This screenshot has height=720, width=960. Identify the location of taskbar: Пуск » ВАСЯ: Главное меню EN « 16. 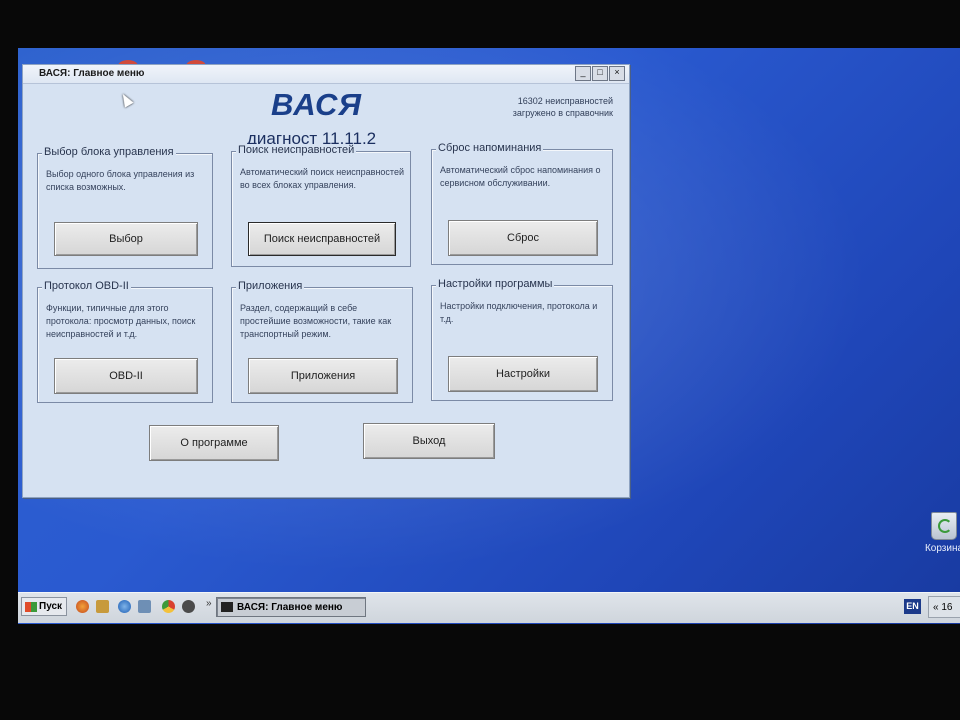
(489, 607).